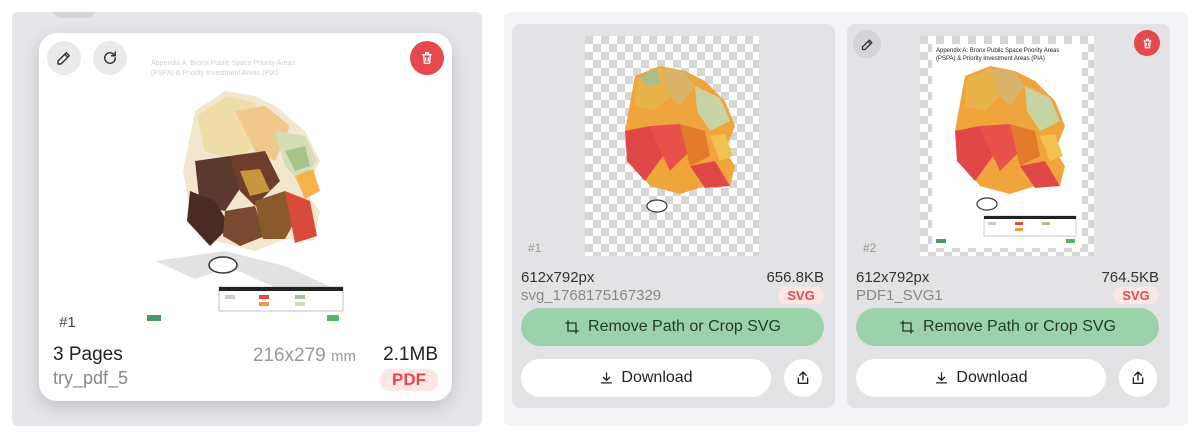 The width and height of the screenshot is (1200, 437). I want to click on svg-thumbnail, so click(672, 146).